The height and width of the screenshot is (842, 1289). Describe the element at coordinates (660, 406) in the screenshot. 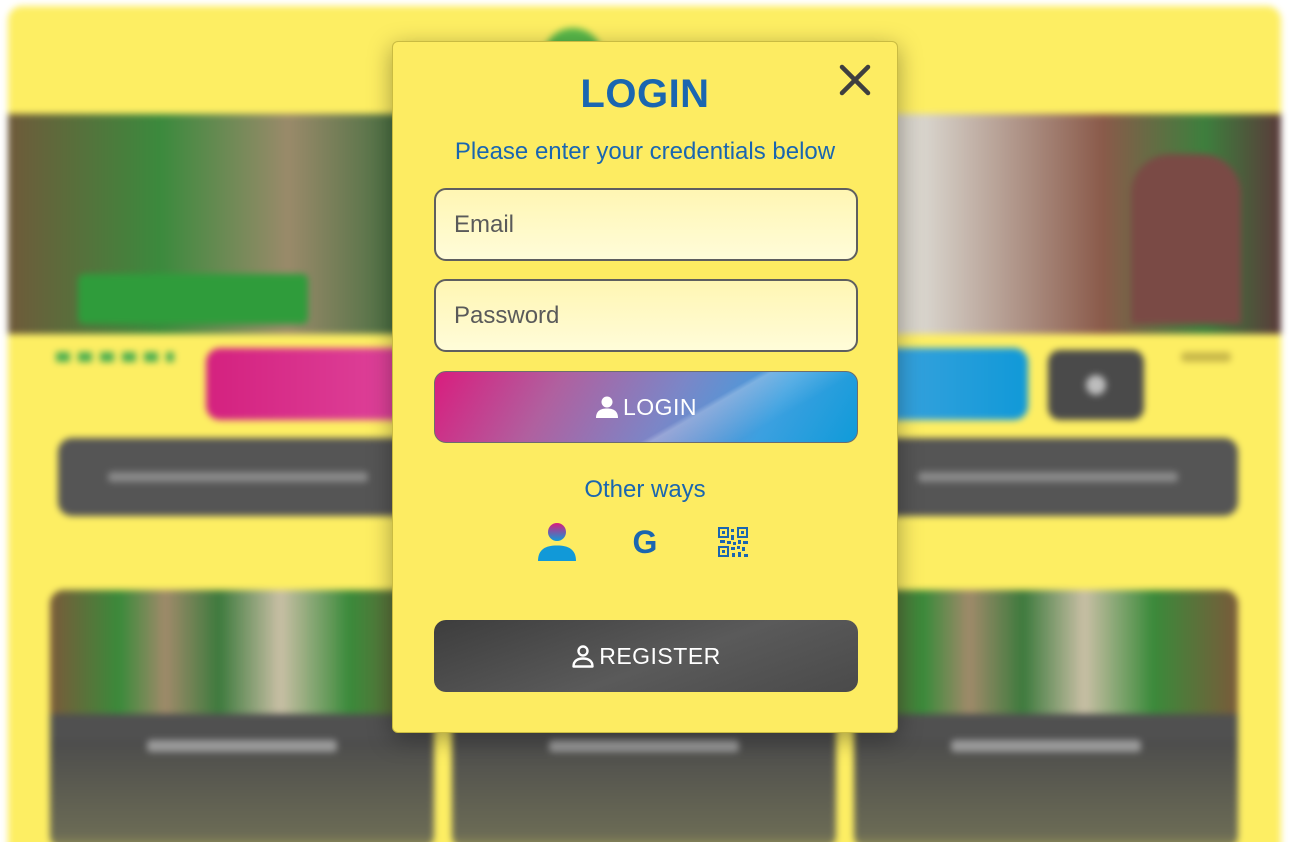

I see `login-button-label: LOGIN` at that location.